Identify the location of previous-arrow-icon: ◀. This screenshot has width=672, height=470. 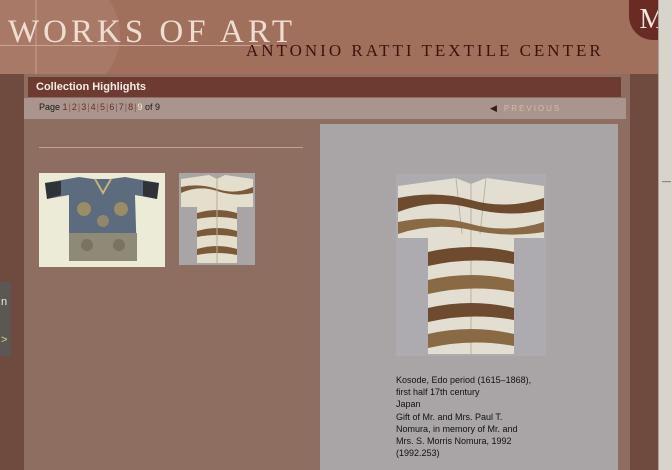
(494, 108).